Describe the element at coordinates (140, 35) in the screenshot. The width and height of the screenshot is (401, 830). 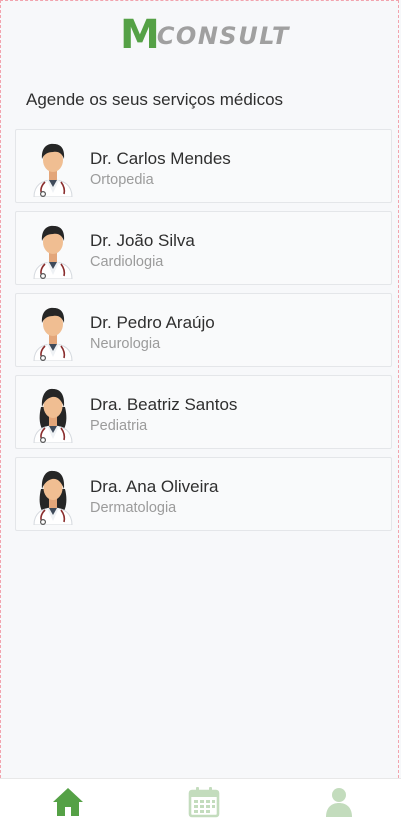
I see `logo-letter: M` at that location.